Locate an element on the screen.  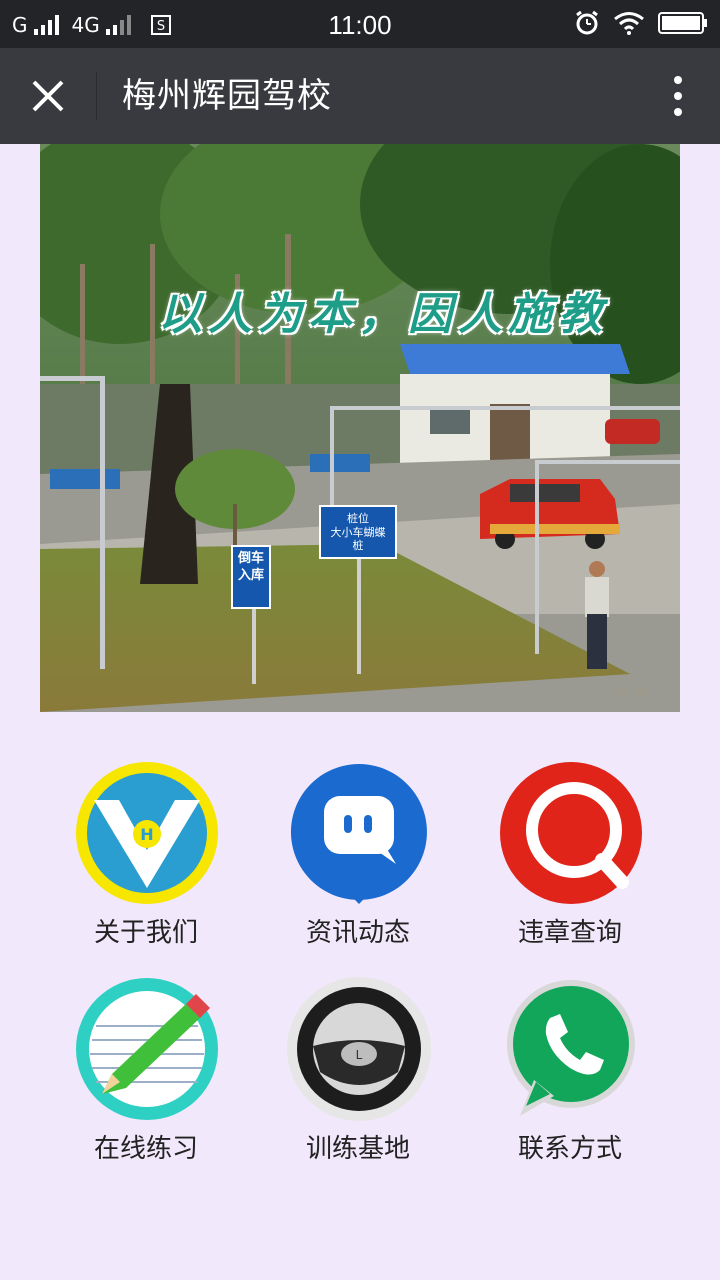
about-logo-icon: H is located at coordinates (147, 833).